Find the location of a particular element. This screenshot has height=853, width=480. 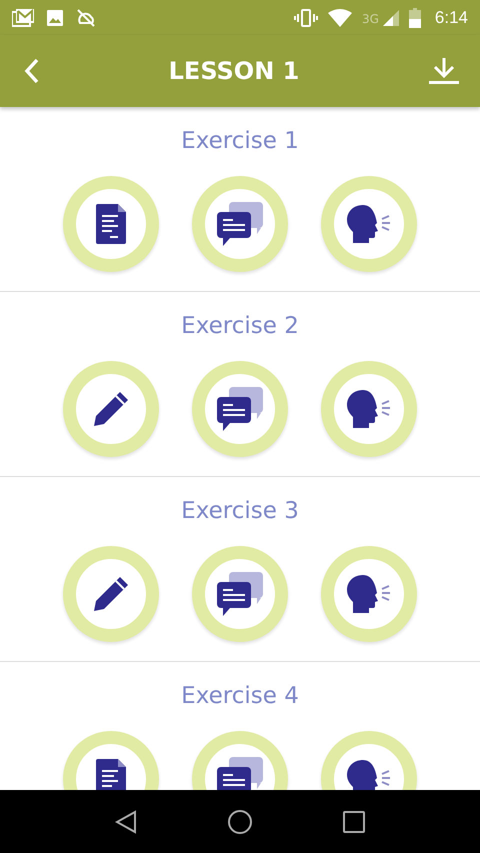

vibrate-icon is located at coordinates (306, 17).